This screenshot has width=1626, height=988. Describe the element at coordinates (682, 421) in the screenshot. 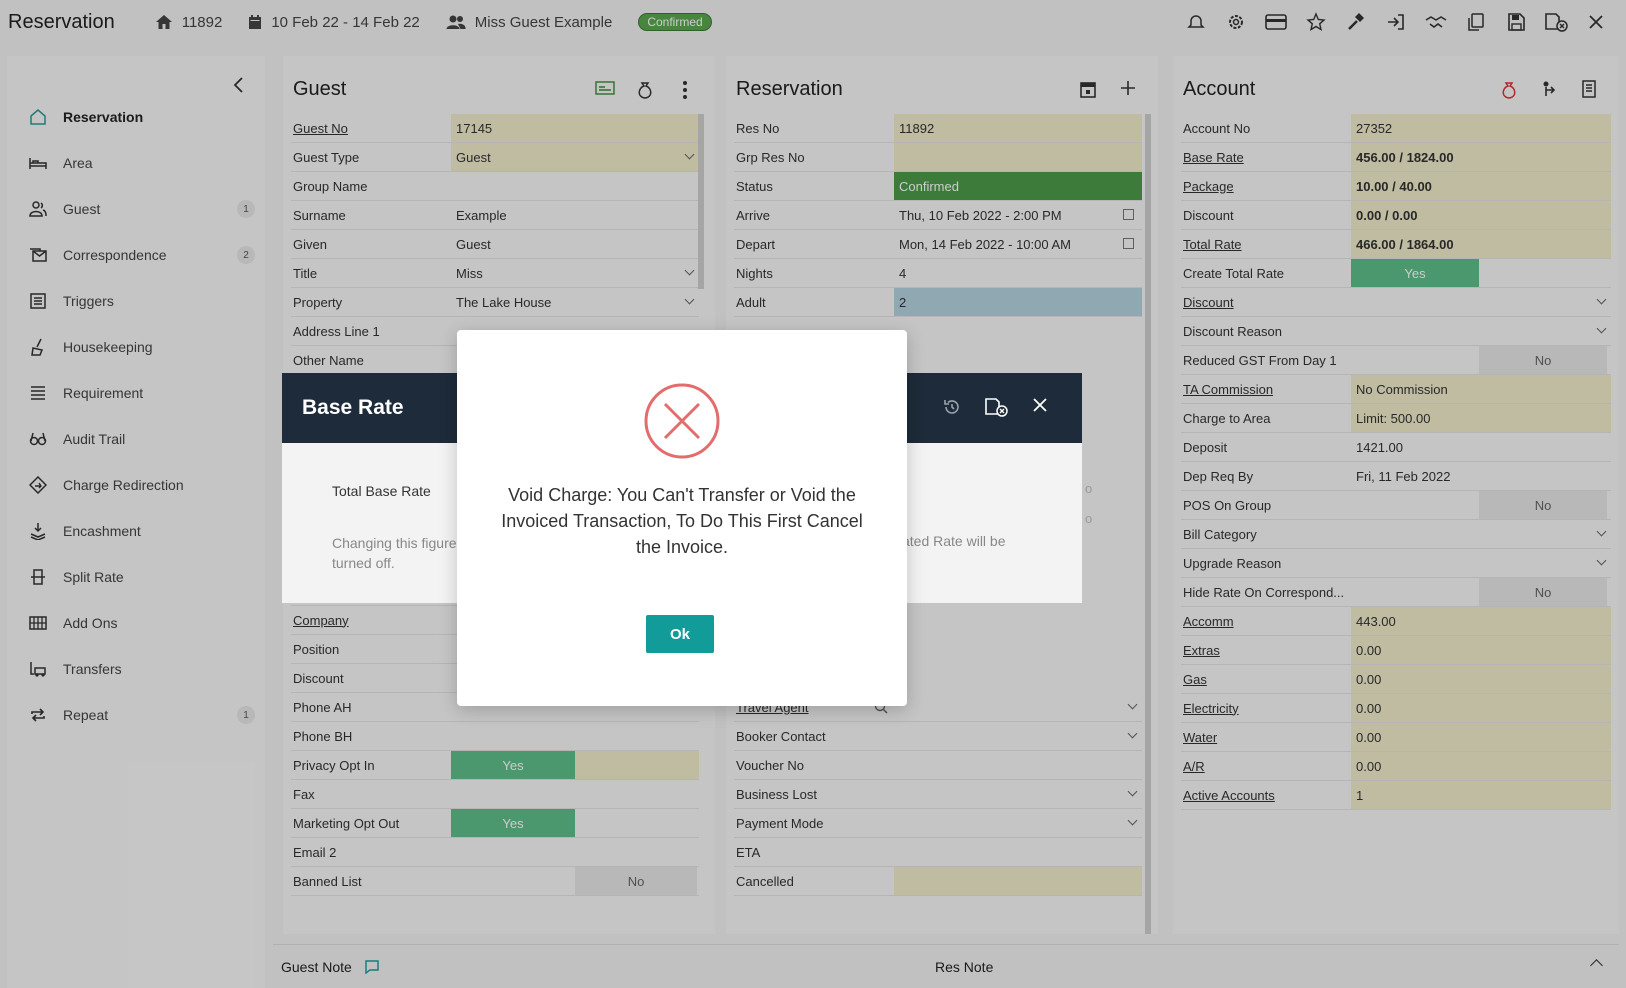

I see `error-circle-icon` at that location.